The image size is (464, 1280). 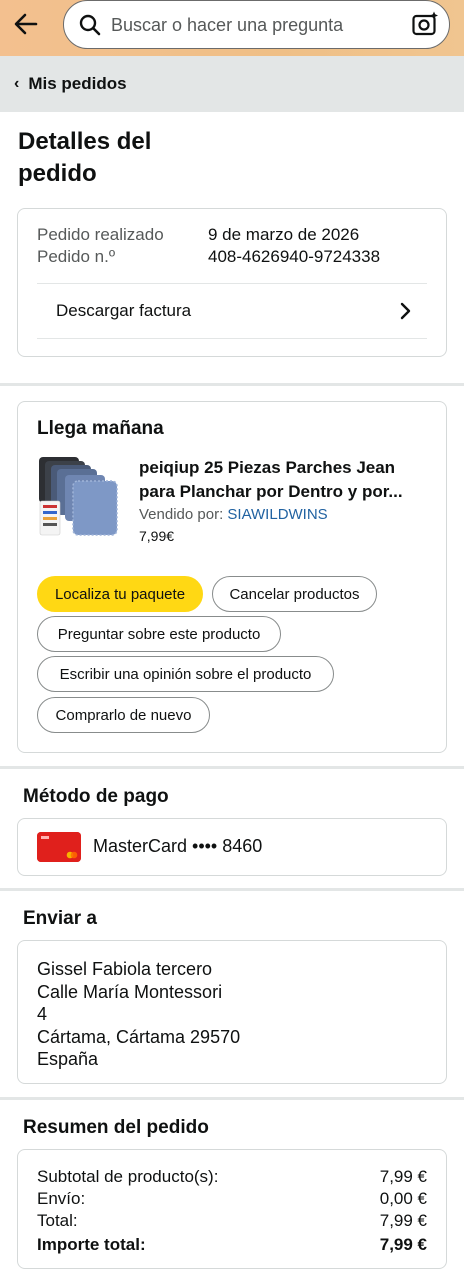 I want to click on seller-link: SIAWILDWINS, so click(x=277, y=514).